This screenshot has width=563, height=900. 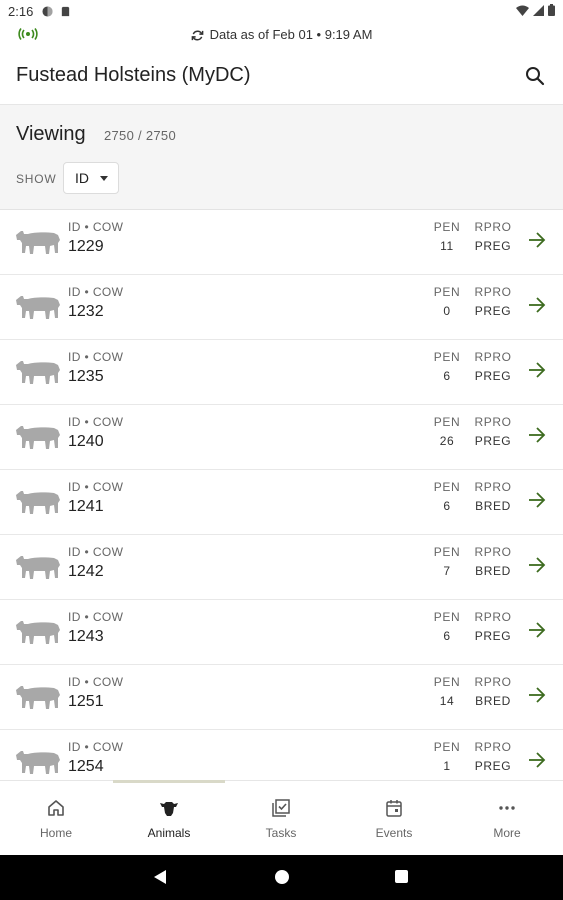 I want to click on animal-id: 1232, so click(x=86, y=311).